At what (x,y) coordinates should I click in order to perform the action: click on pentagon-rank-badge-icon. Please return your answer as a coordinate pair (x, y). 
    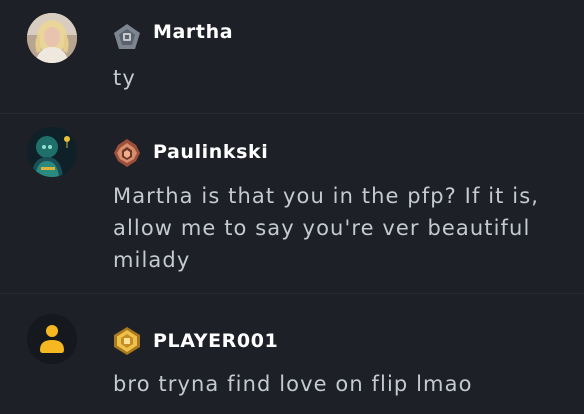
    Looking at the image, I should click on (127, 36).